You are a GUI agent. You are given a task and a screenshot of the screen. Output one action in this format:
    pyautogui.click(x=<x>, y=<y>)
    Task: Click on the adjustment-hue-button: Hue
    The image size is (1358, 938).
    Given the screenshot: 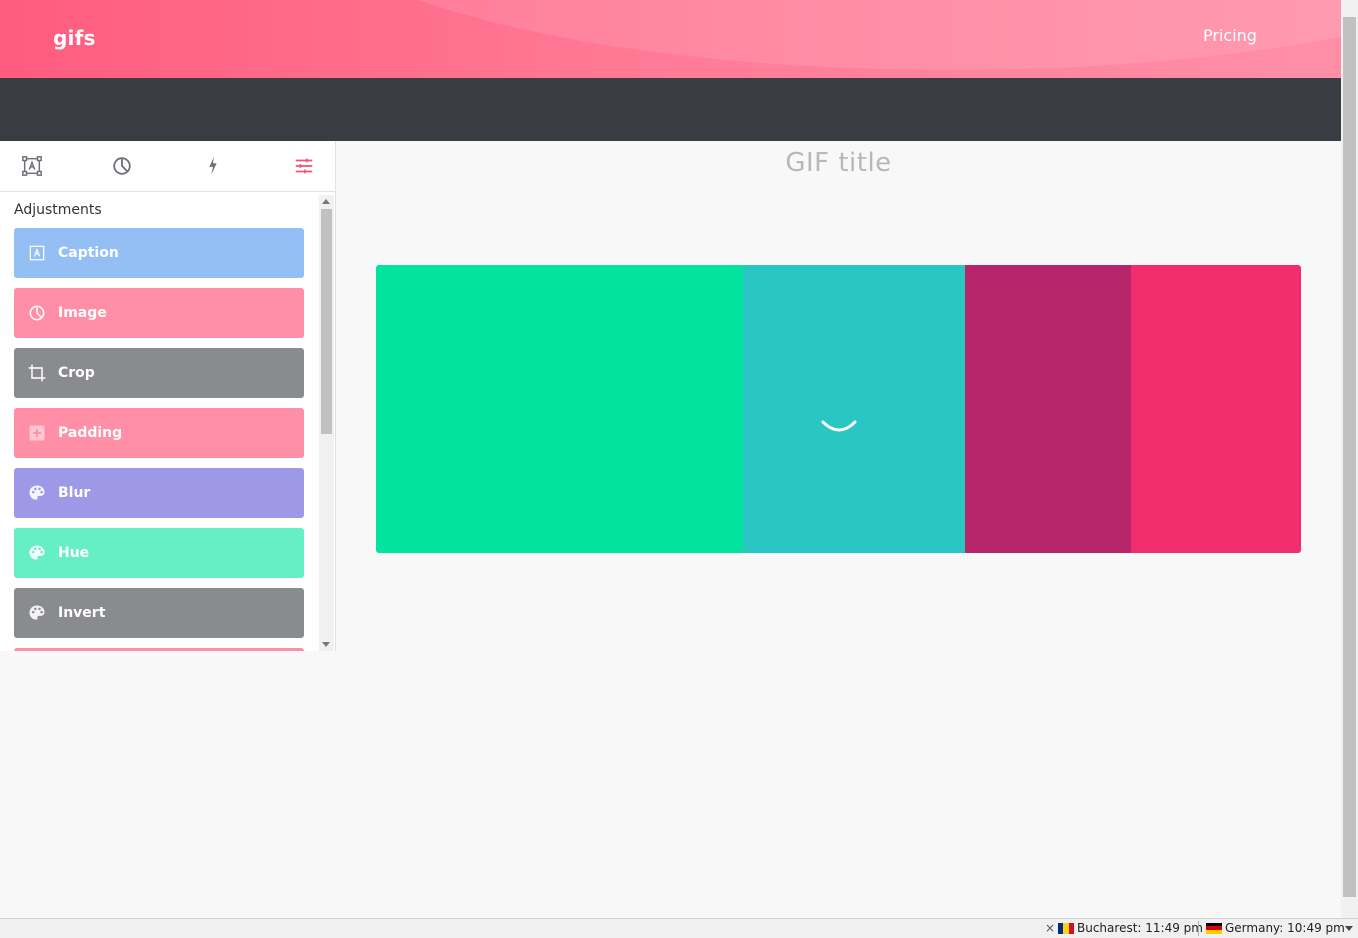 What is the action you would take?
    pyautogui.click(x=159, y=553)
    